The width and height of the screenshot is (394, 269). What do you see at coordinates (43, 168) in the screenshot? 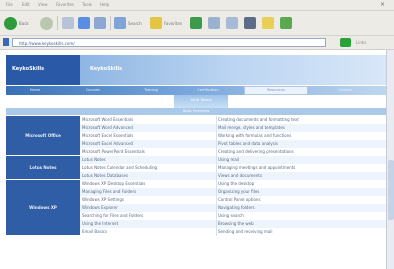
I see `category-cell: Lotus Notes` at bounding box center [43, 168].